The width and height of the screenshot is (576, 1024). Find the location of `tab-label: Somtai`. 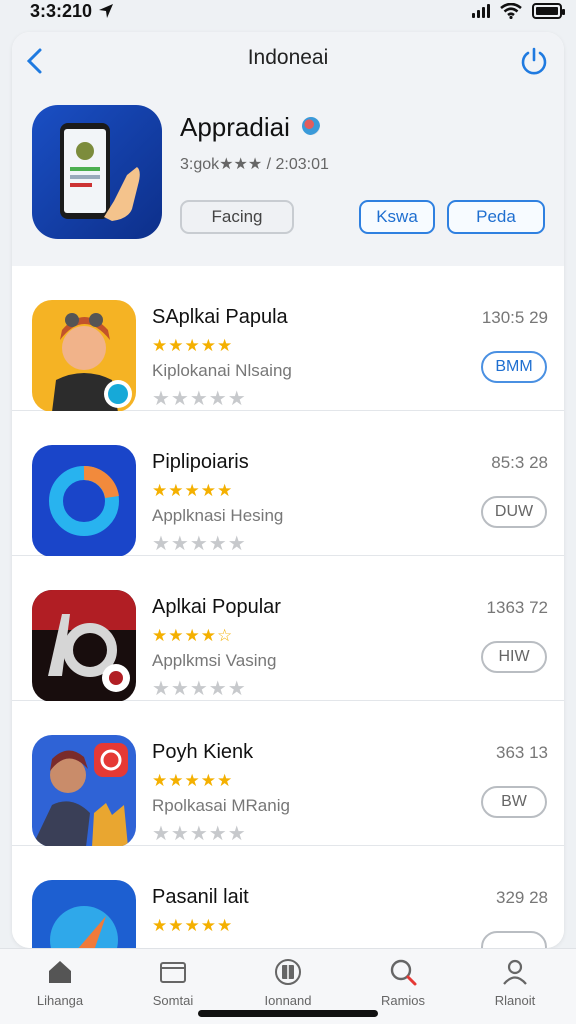

tab-label: Somtai is located at coordinates (173, 1000).